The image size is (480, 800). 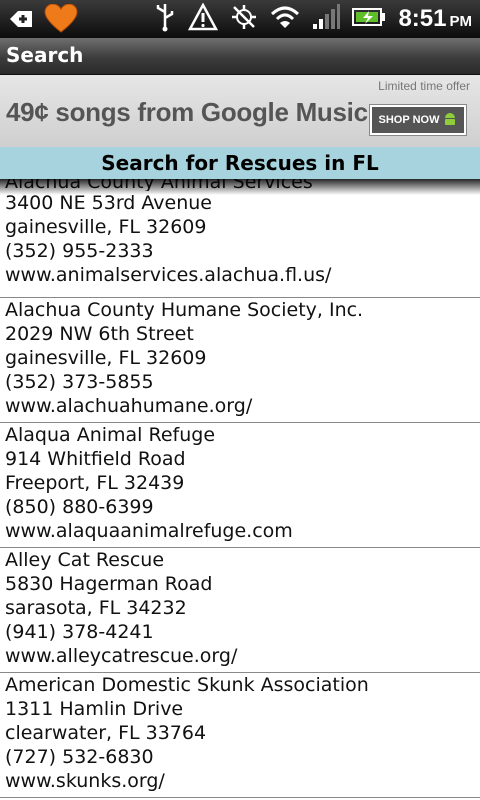 I want to click on warning-icon, so click(x=203, y=18).